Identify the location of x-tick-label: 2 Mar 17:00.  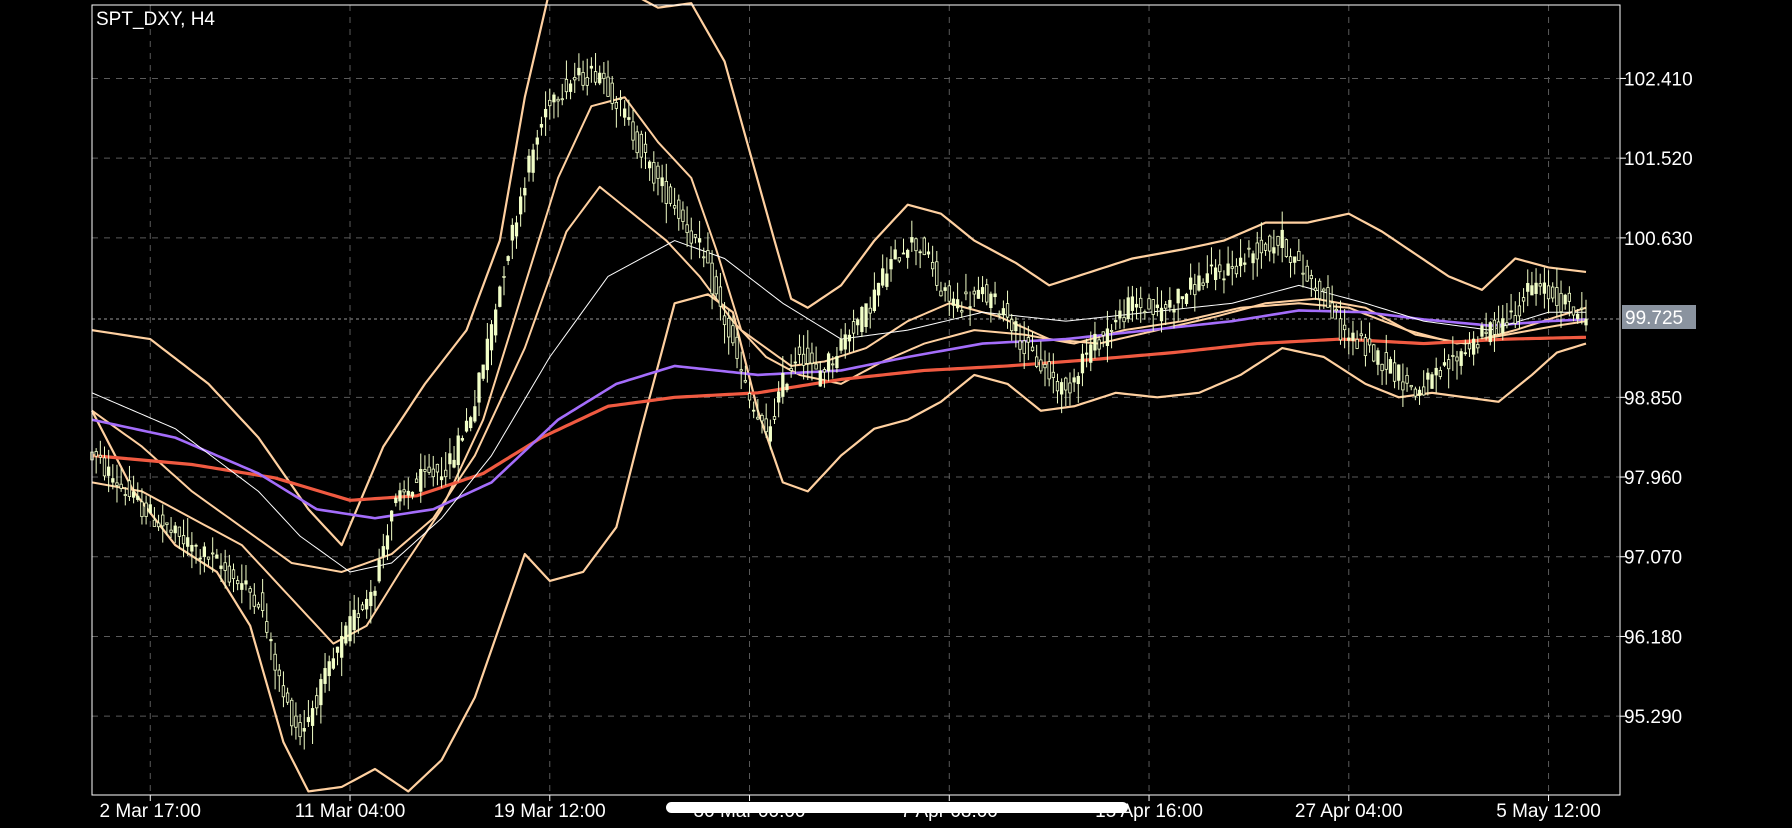
(150, 811).